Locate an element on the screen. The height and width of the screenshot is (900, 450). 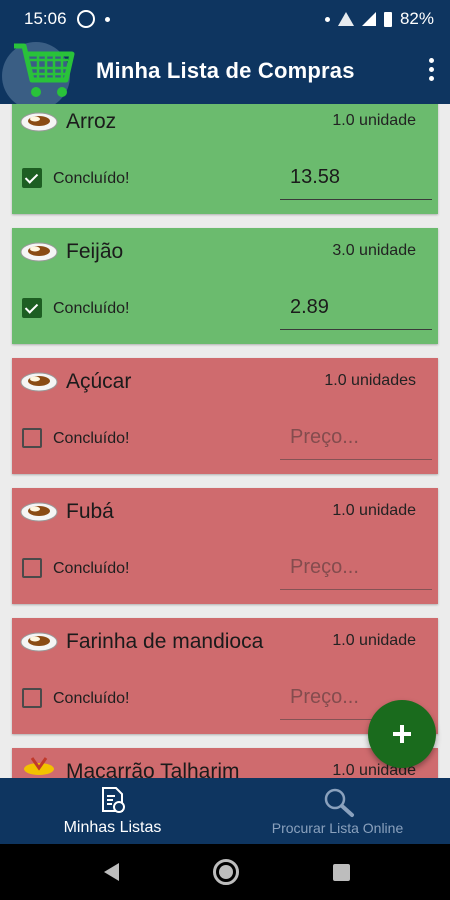
nav-my-lists: Minhas Listas is located at coordinates (112, 811).